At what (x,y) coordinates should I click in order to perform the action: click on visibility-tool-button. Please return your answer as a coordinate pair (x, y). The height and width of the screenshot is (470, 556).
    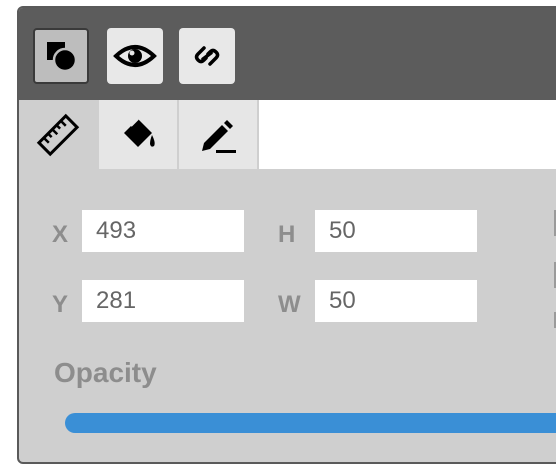
    Looking at the image, I should click on (135, 56).